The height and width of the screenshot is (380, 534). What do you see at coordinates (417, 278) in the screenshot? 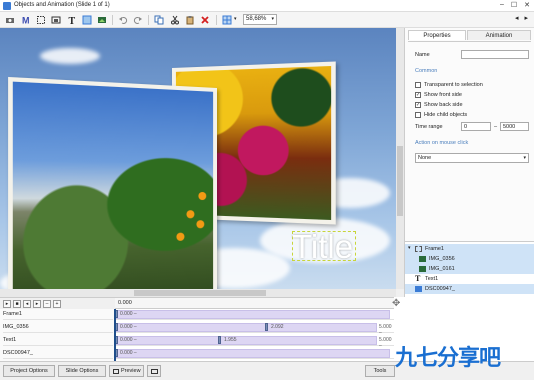
I see `text-icon: T` at bounding box center [417, 278].